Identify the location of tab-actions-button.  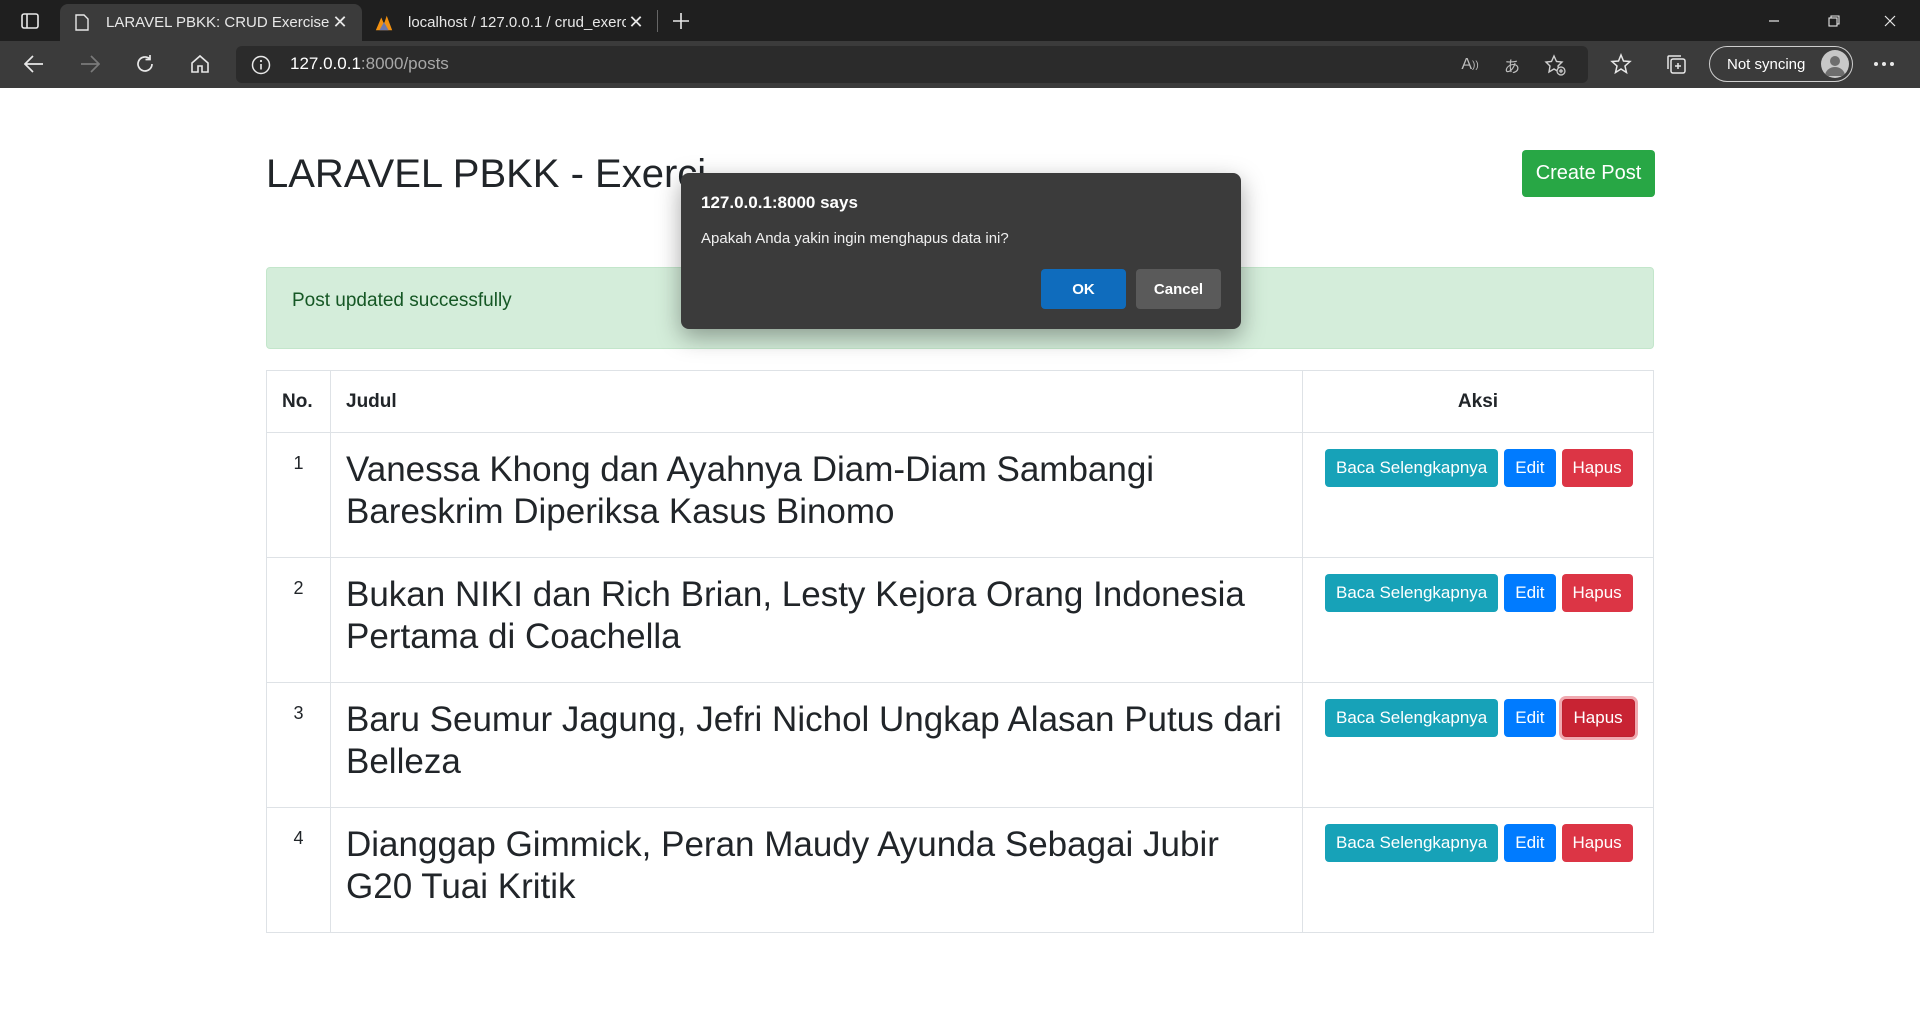
(30, 21).